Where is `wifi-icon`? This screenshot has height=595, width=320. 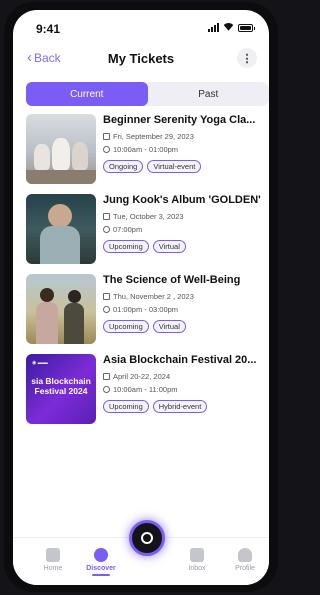
wifi-icon is located at coordinates (228, 27).